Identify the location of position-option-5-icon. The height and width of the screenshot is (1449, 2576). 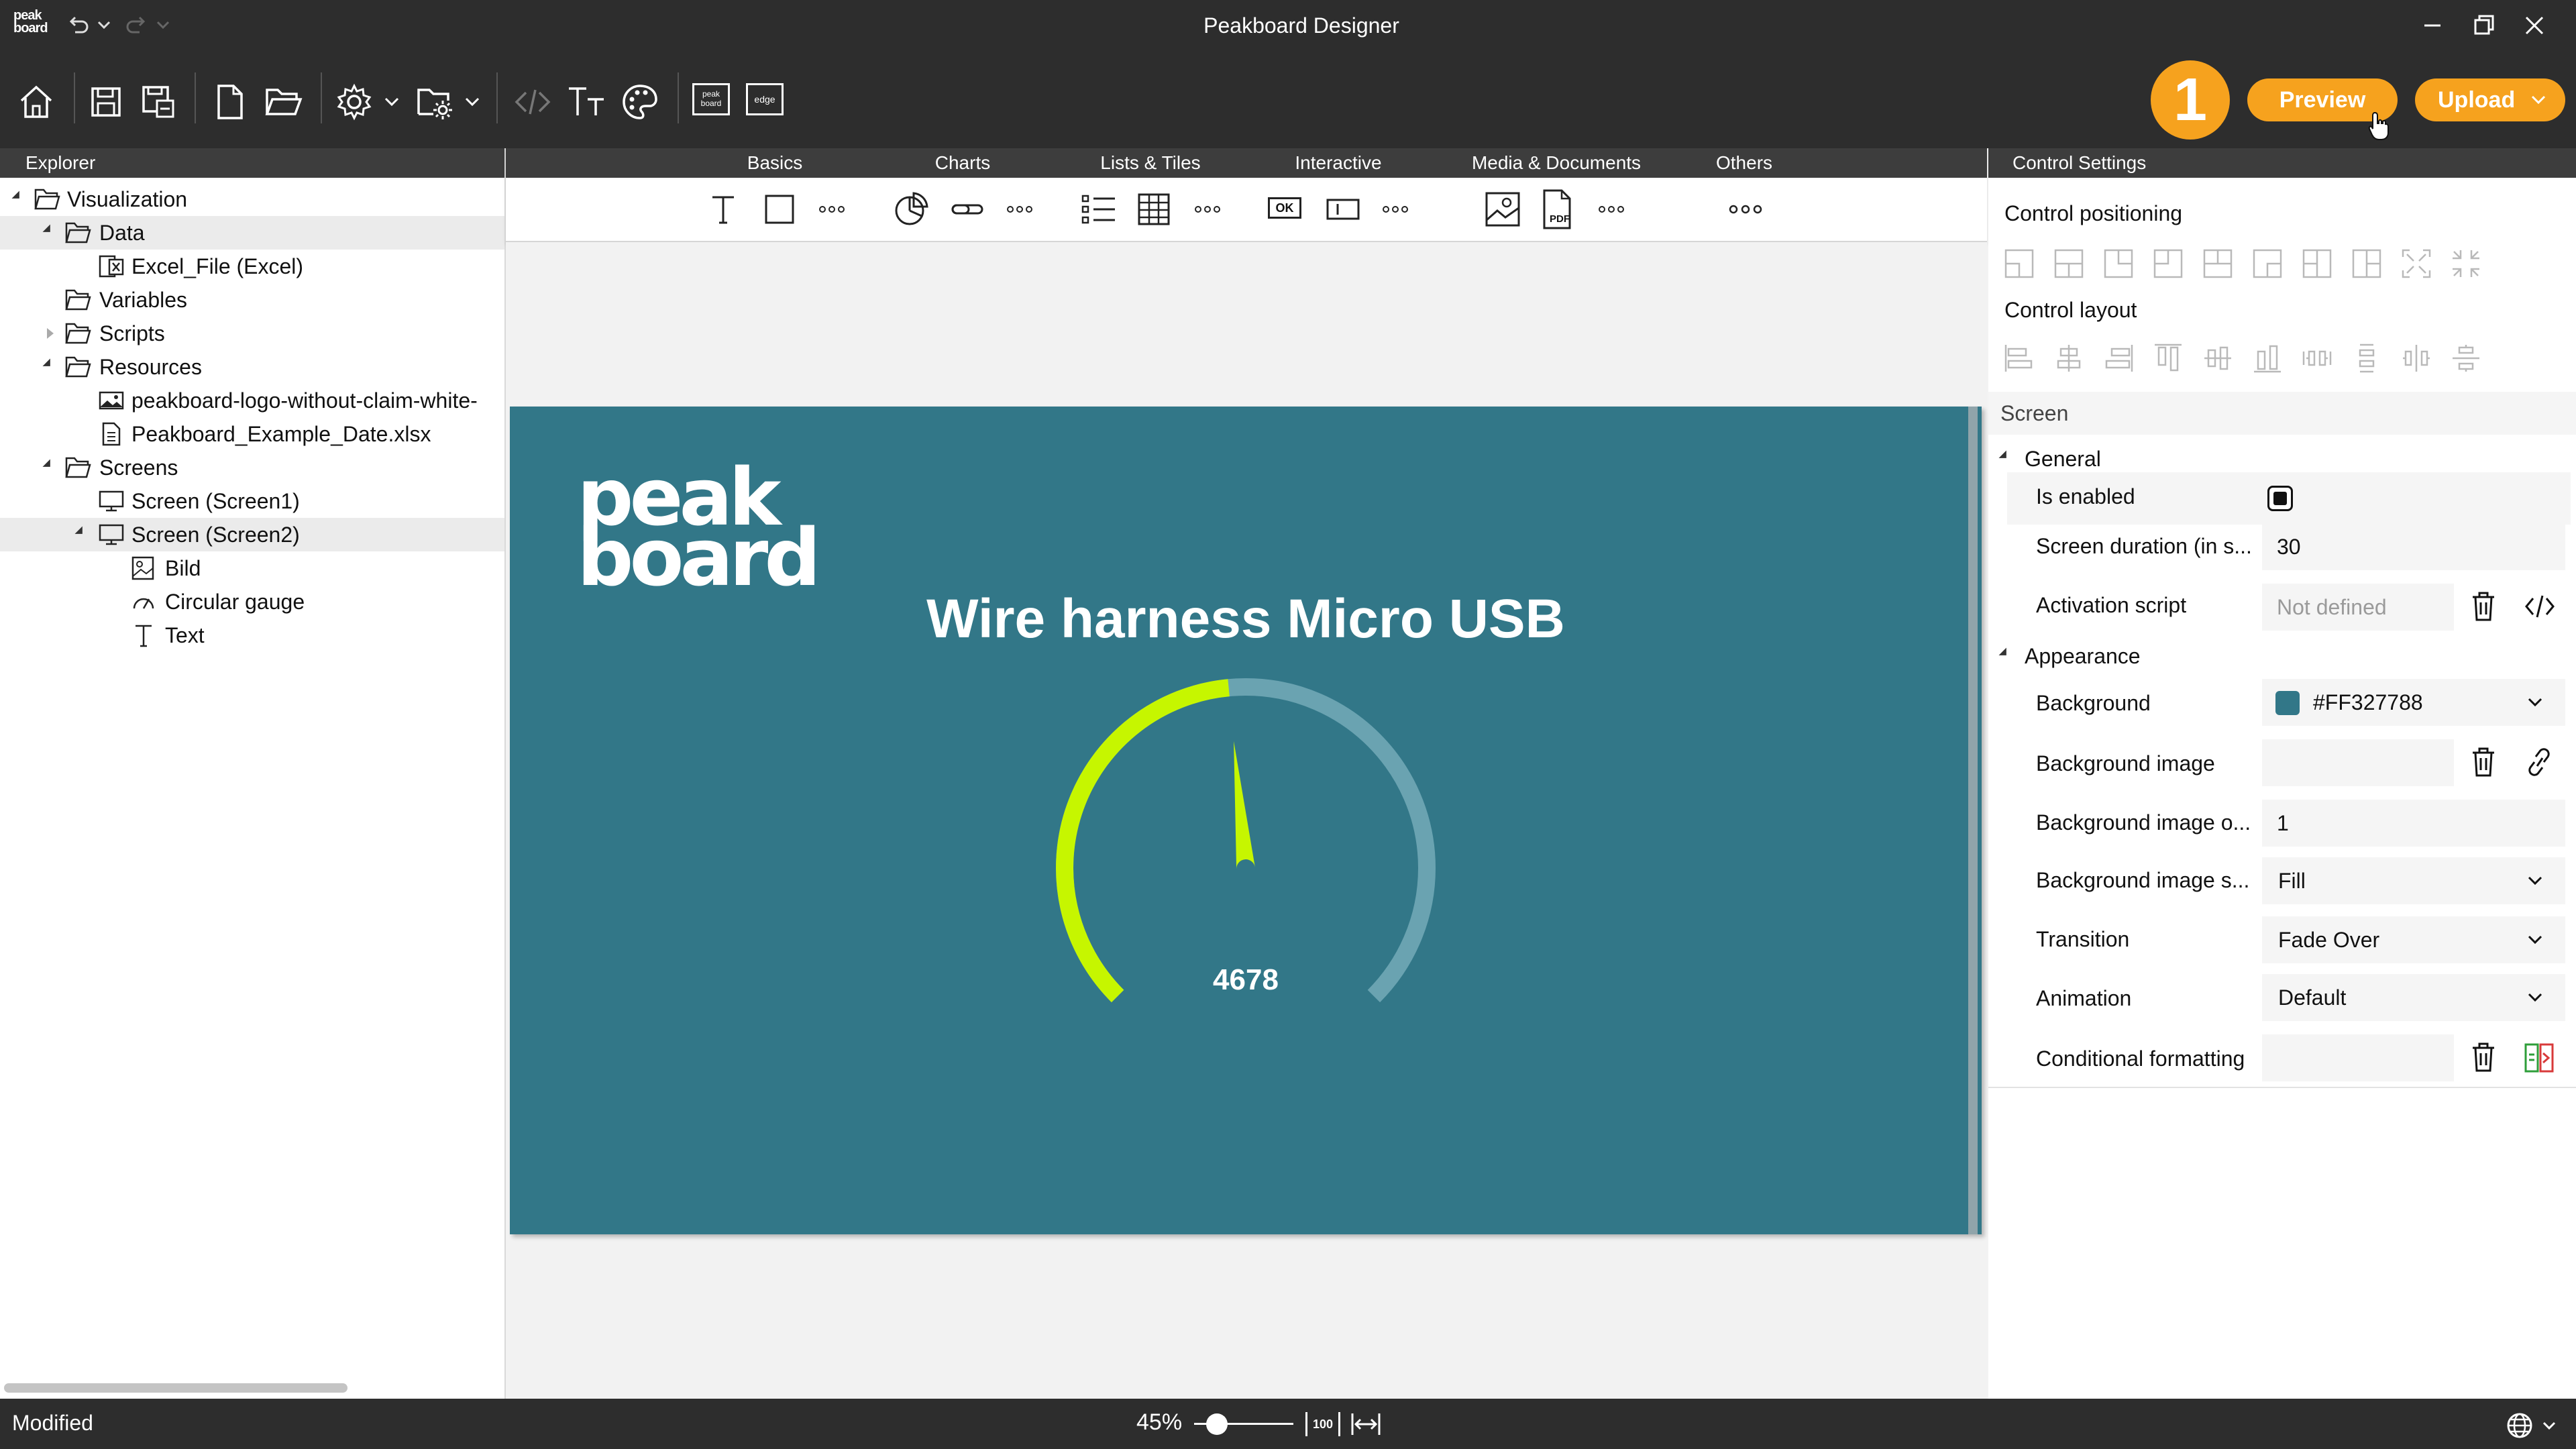
(2218, 264).